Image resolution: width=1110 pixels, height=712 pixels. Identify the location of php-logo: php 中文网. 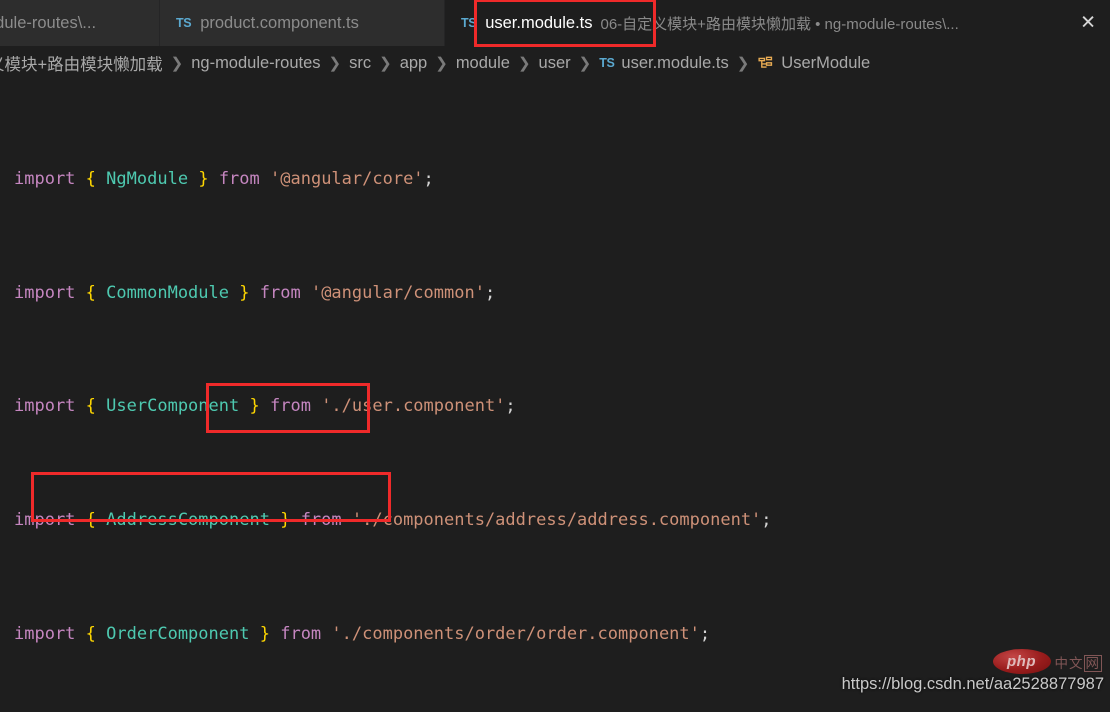
(1047, 661).